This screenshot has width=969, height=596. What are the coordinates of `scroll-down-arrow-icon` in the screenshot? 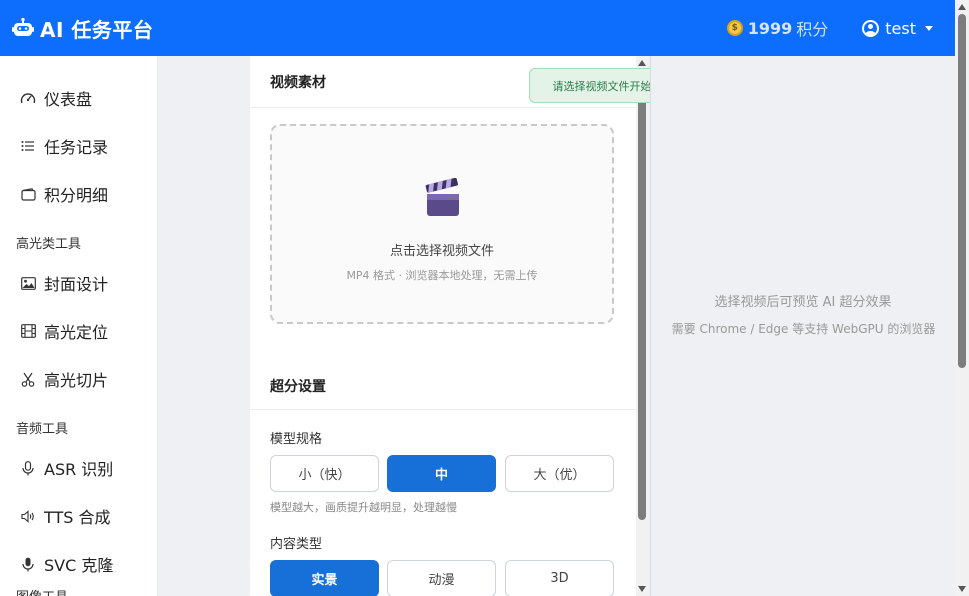 It's located at (642, 589).